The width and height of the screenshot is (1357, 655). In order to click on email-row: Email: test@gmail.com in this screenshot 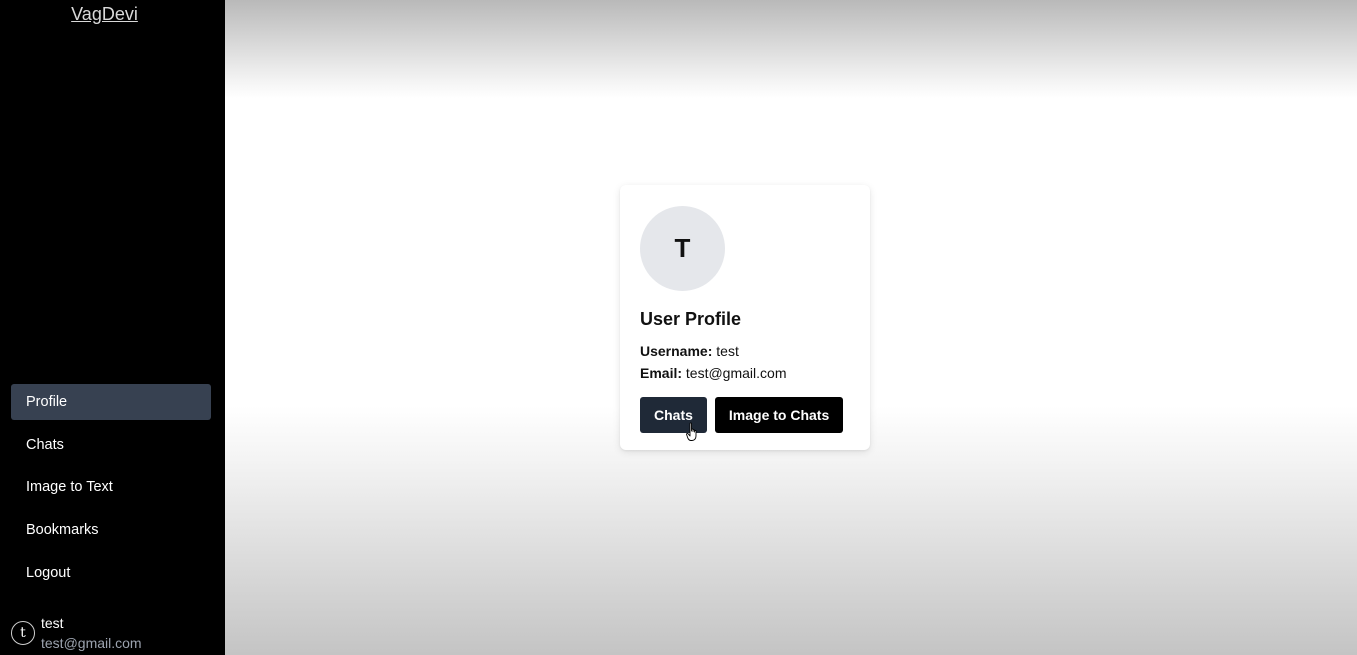, I will do `click(745, 373)`.